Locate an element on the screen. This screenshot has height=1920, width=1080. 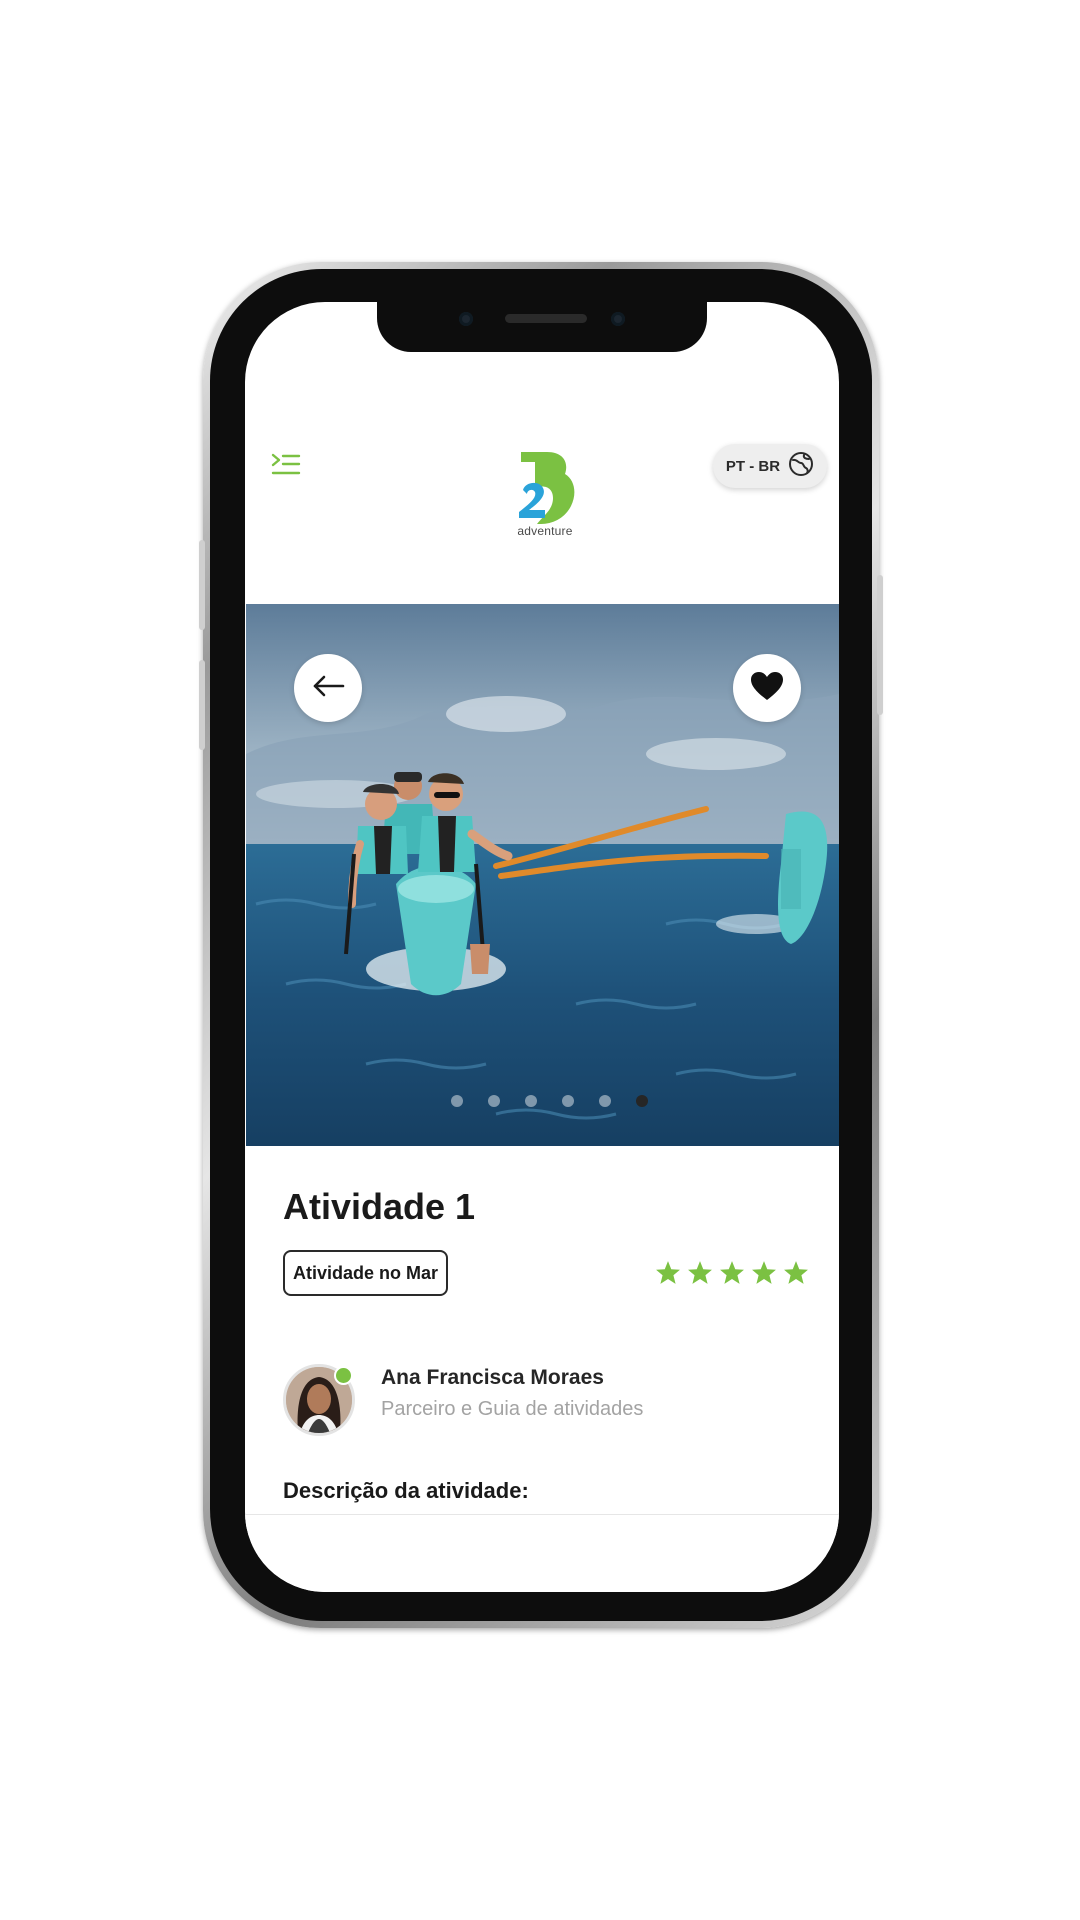
language-label: PT - BR is located at coordinates (753, 466).